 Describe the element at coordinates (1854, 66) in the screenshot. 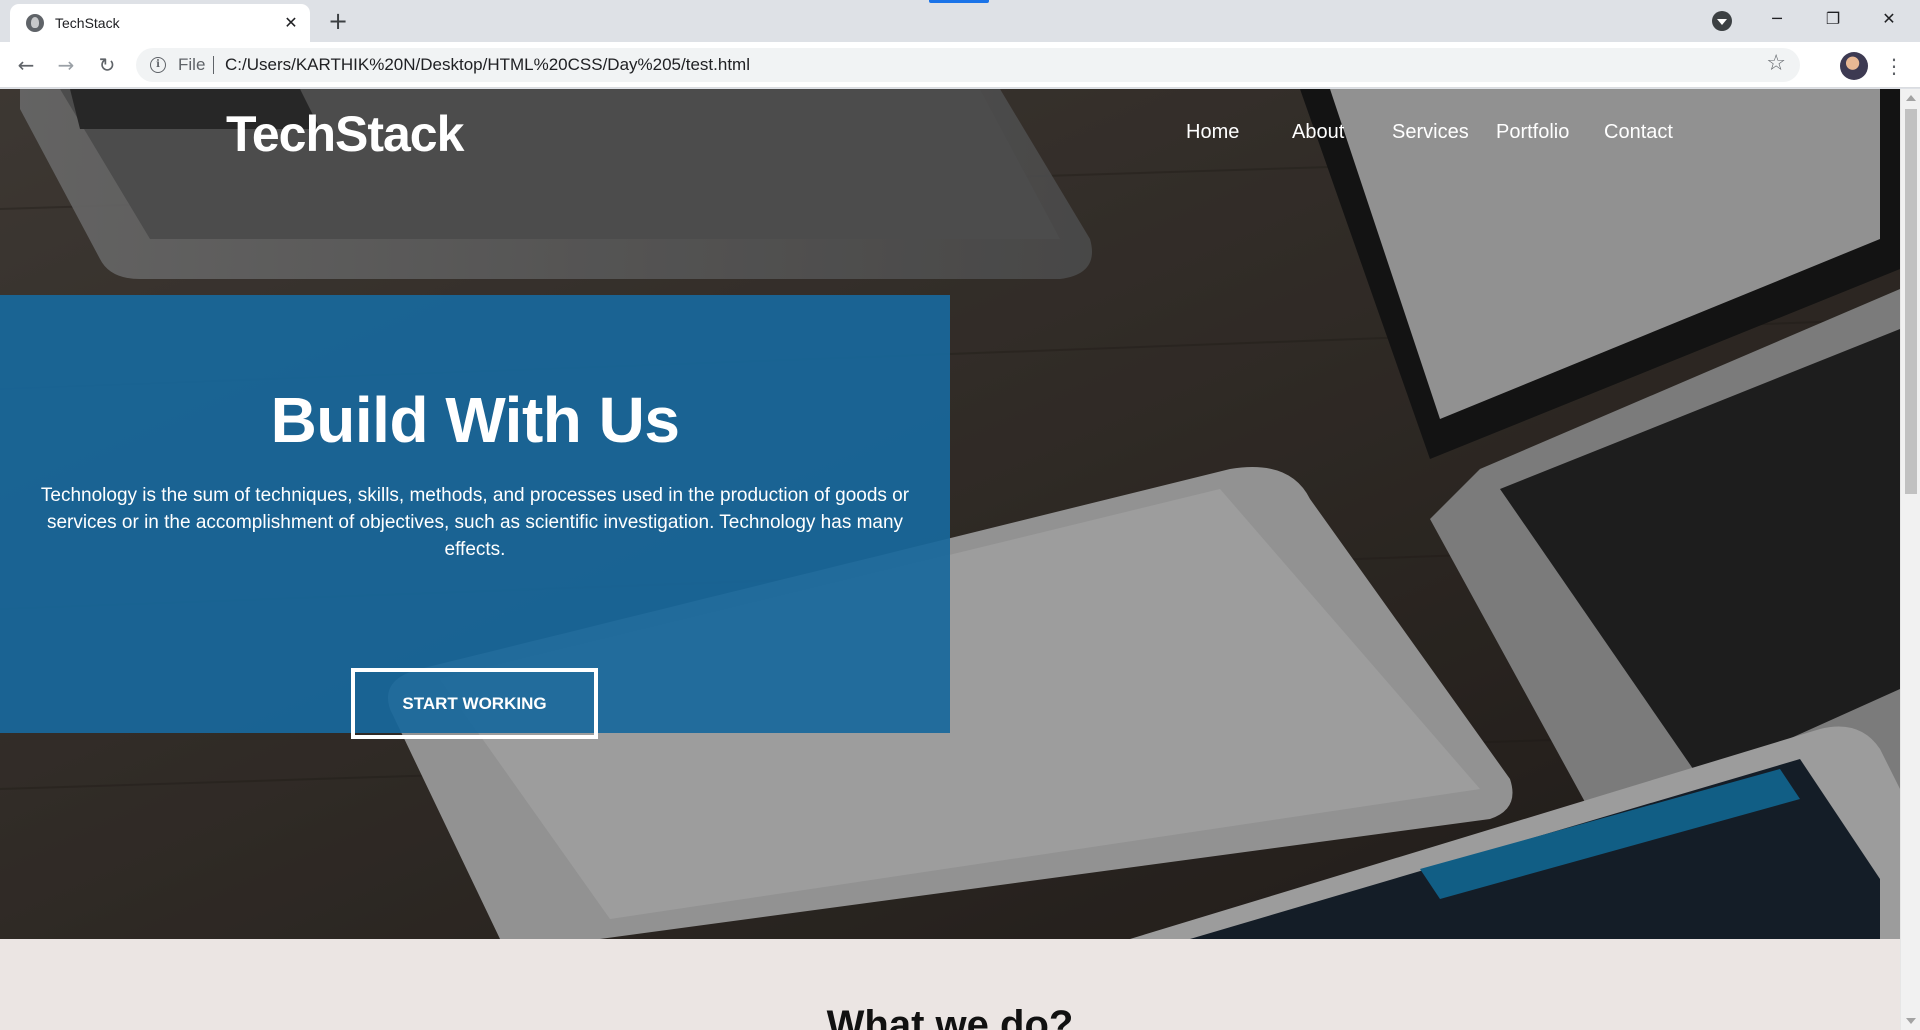

I see `profile-avatar` at that location.